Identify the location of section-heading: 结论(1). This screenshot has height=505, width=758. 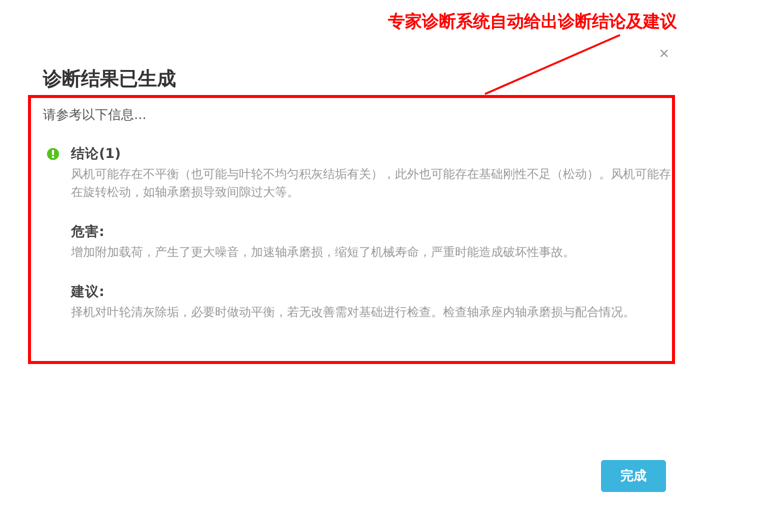
(96, 154).